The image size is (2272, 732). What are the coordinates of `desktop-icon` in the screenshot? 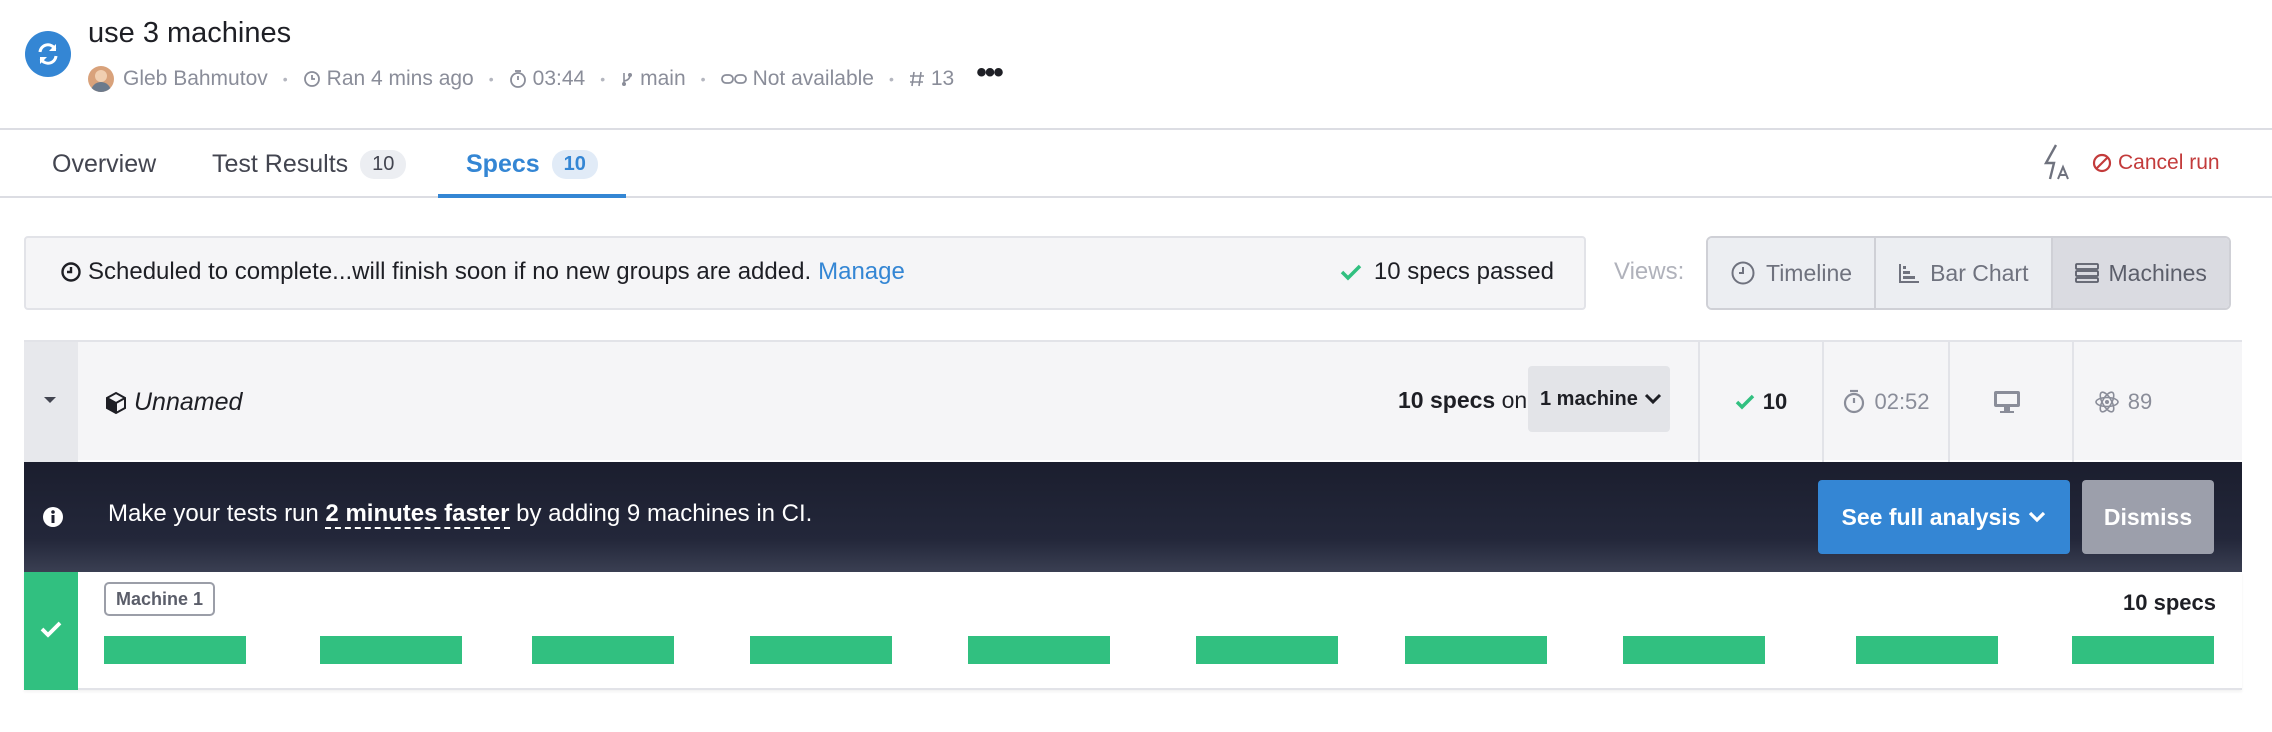 It's located at (2007, 402).